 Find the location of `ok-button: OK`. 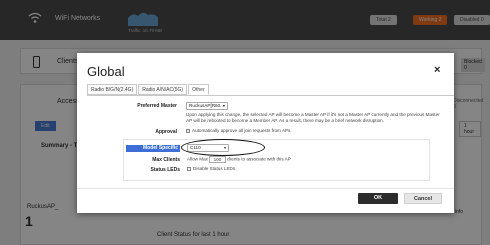

ok-button: OK is located at coordinates (378, 198).